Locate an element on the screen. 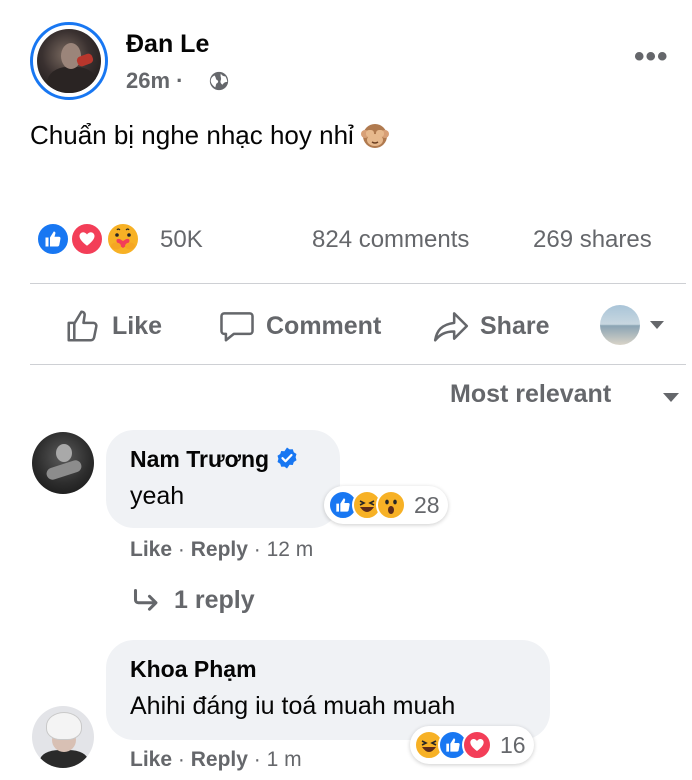  comment-meta: Like · Reply · 1 m is located at coordinates (216, 760).